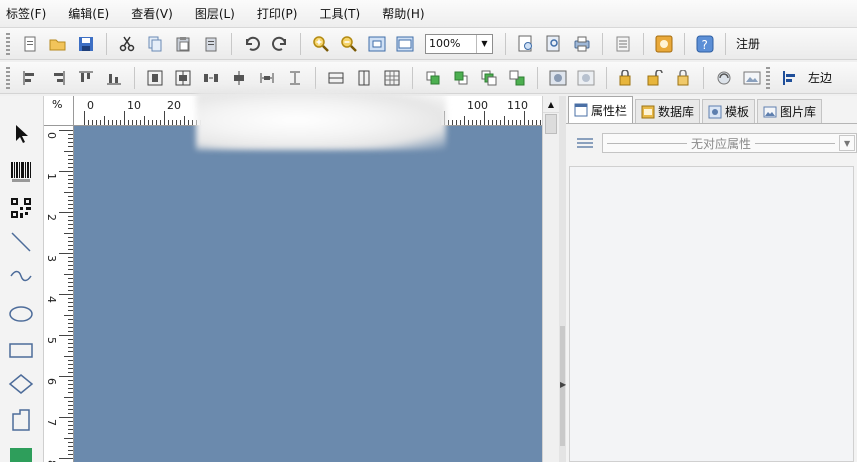 This screenshot has width=857, height=462. Describe the element at coordinates (729, 111) in the screenshot. I see `tab-template: 模板` at that location.